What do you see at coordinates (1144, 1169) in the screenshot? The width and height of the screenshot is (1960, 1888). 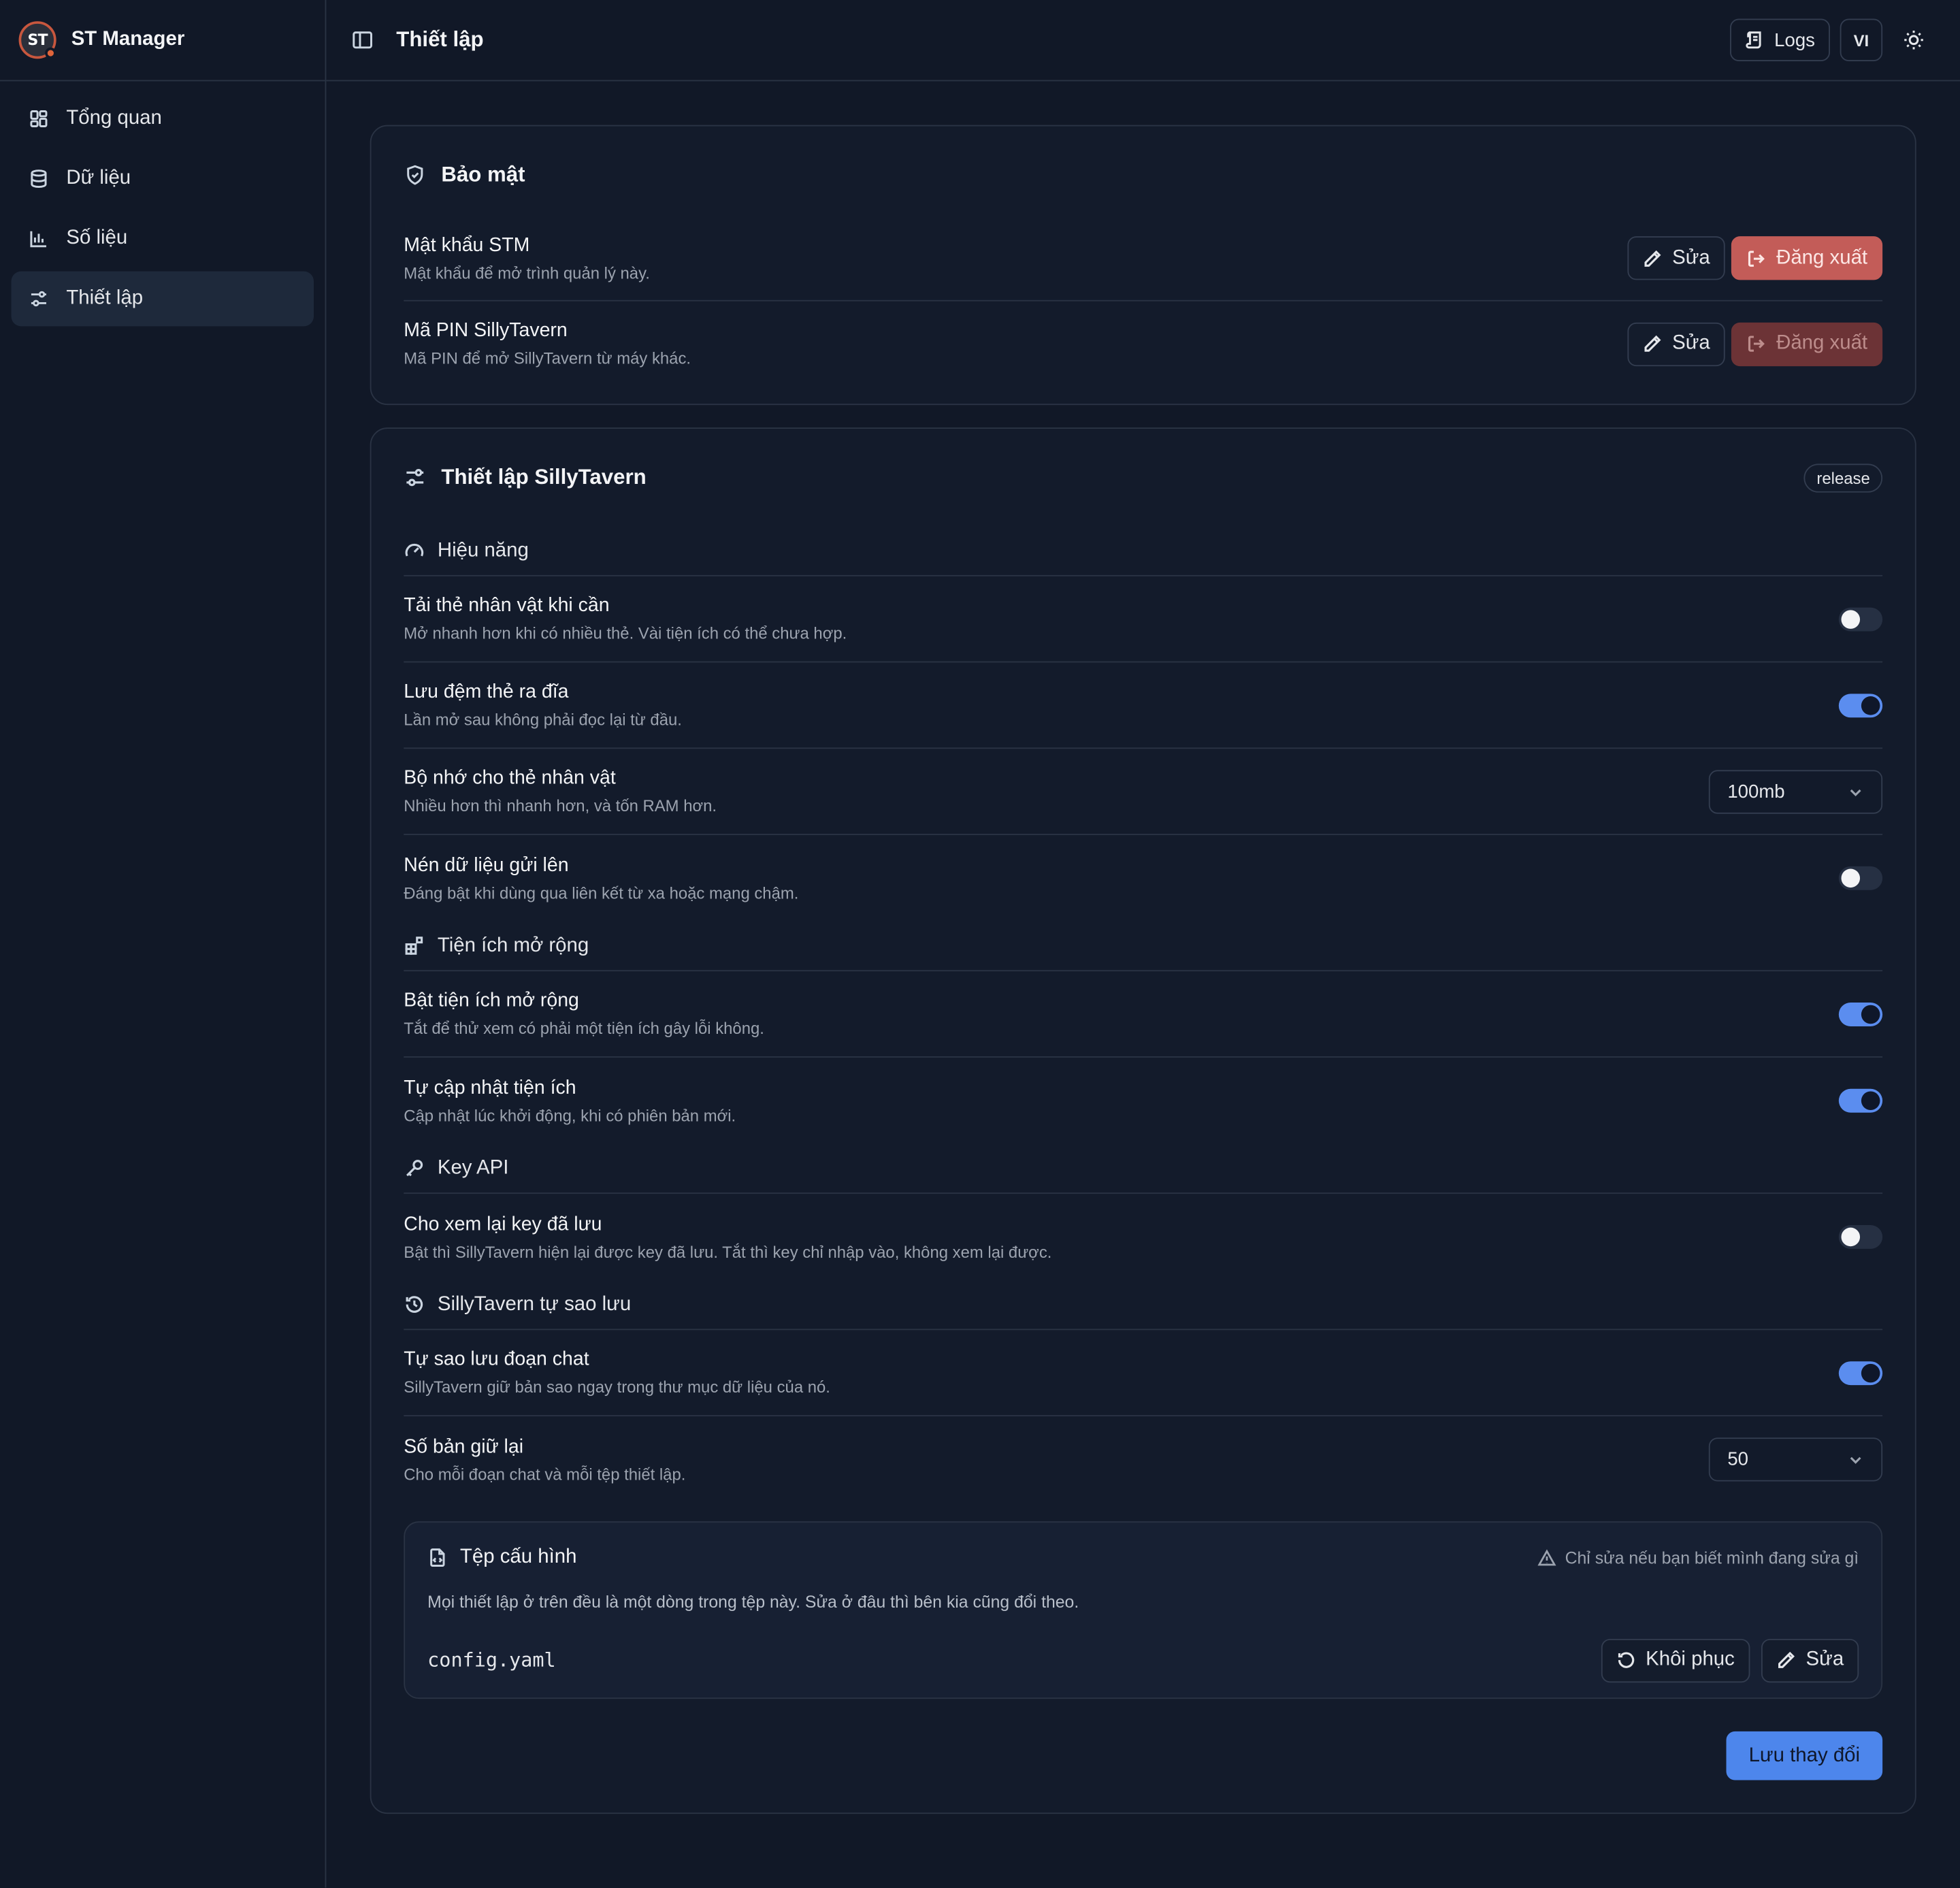 I see `section-api-key: Key API` at bounding box center [1144, 1169].